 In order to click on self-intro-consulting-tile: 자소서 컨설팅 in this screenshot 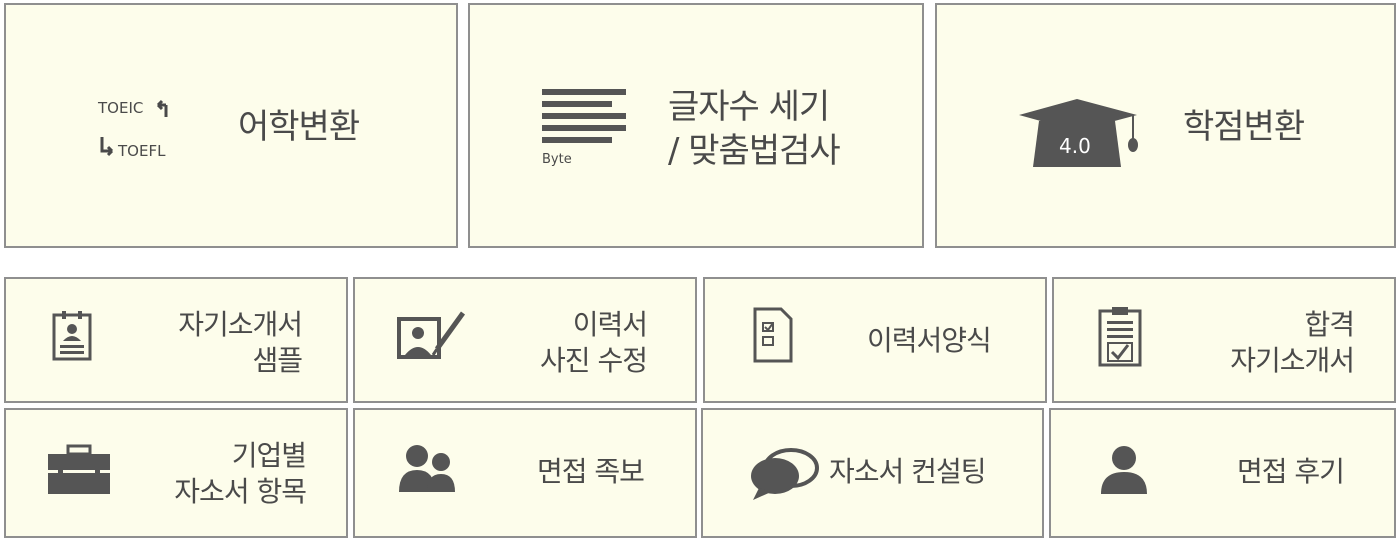, I will do `click(872, 473)`.